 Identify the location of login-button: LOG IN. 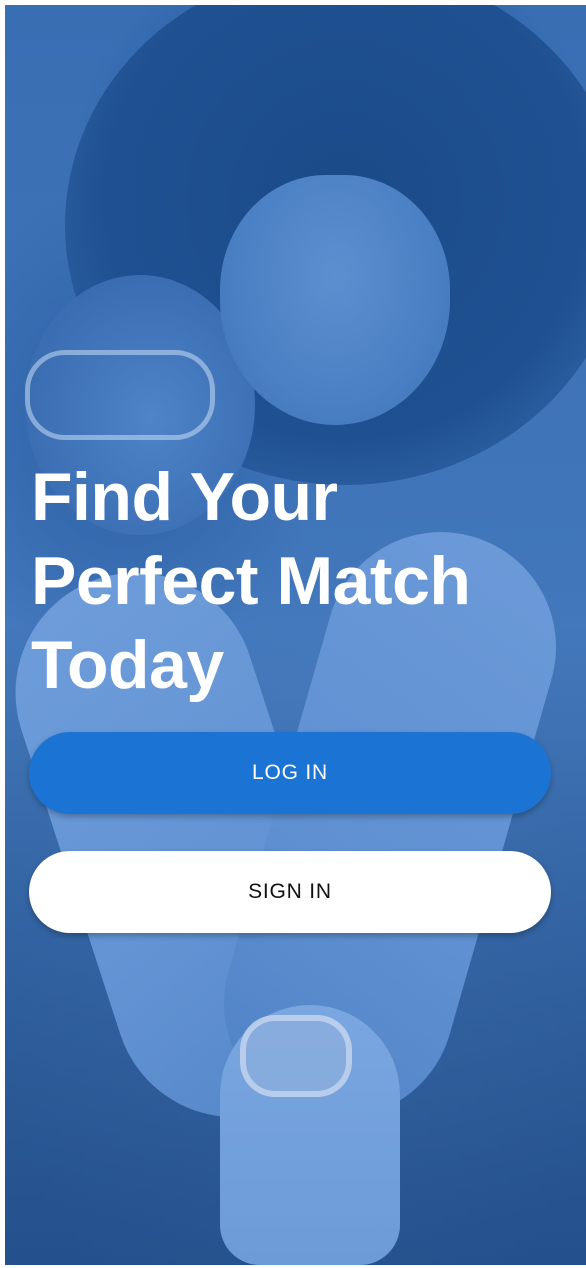
(290, 773).